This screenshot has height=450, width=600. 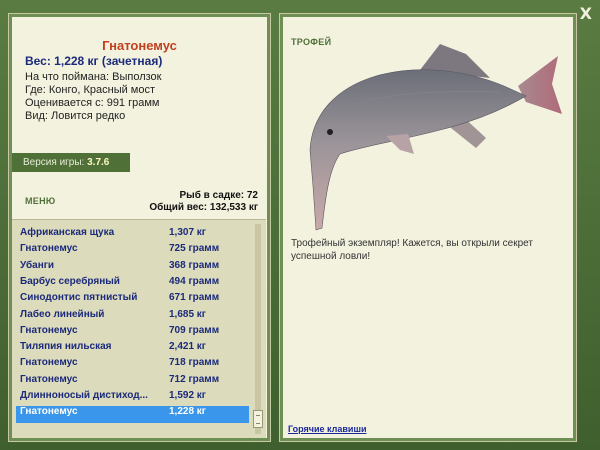 I want to click on list-item: Гнатонемус 712 грамм, so click(x=132, y=382).